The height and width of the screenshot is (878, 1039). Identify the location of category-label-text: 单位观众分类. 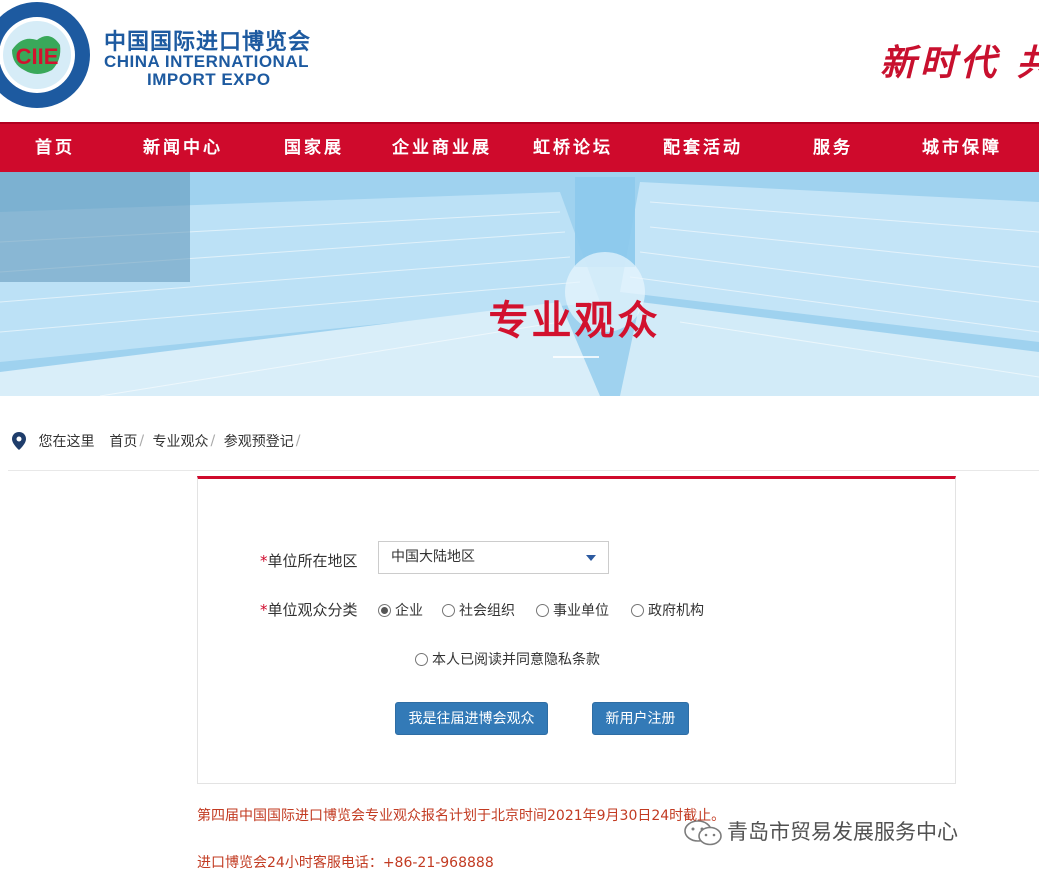
(312, 610).